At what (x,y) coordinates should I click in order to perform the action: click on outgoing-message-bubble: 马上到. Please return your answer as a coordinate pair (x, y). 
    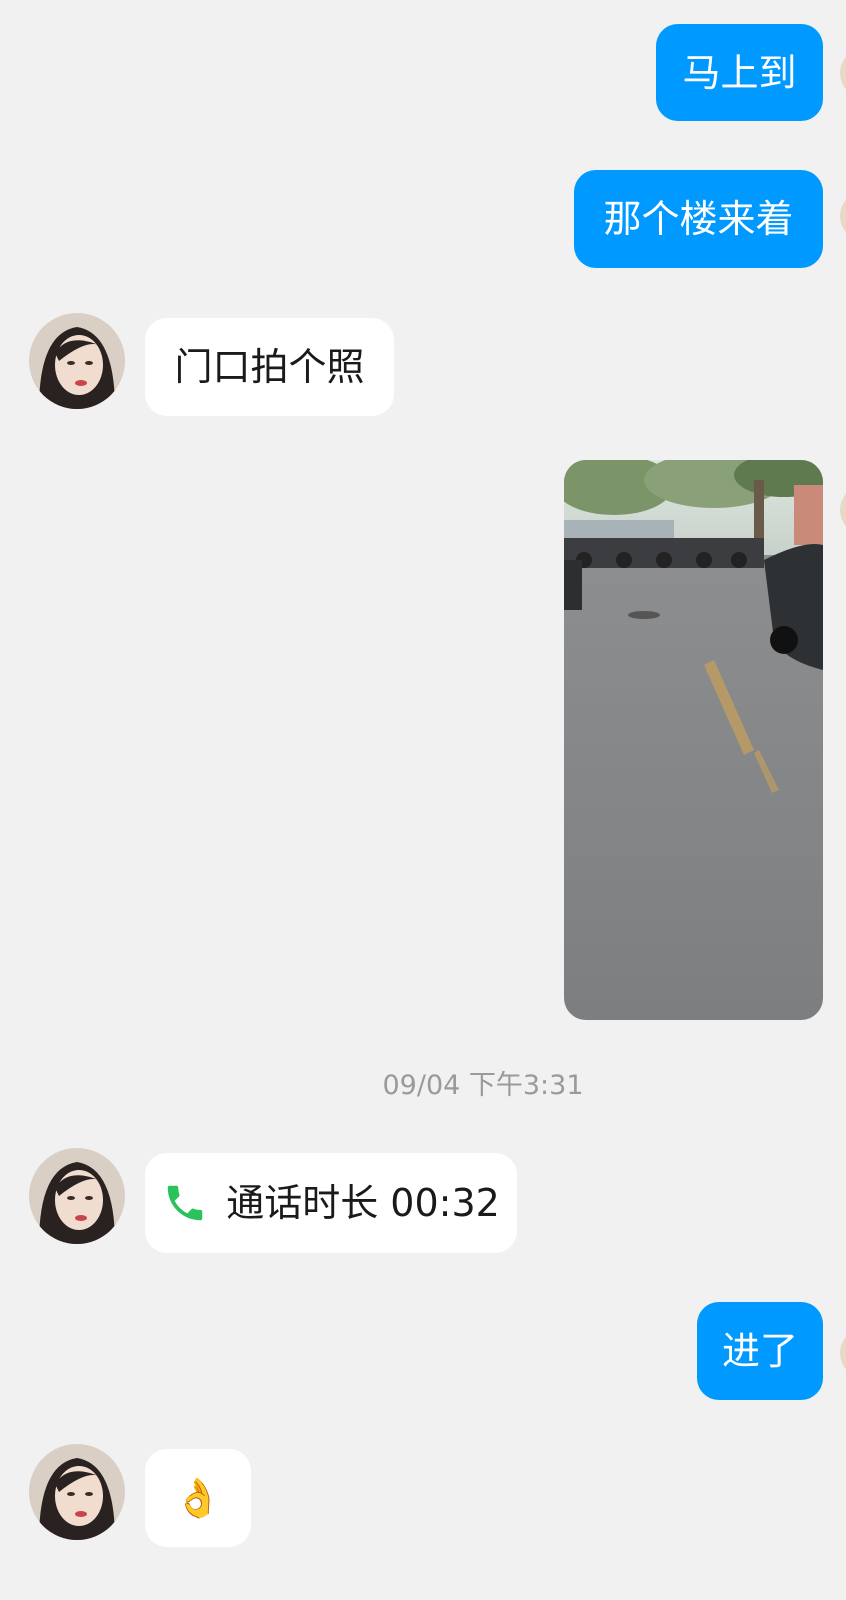
    Looking at the image, I should click on (739, 72).